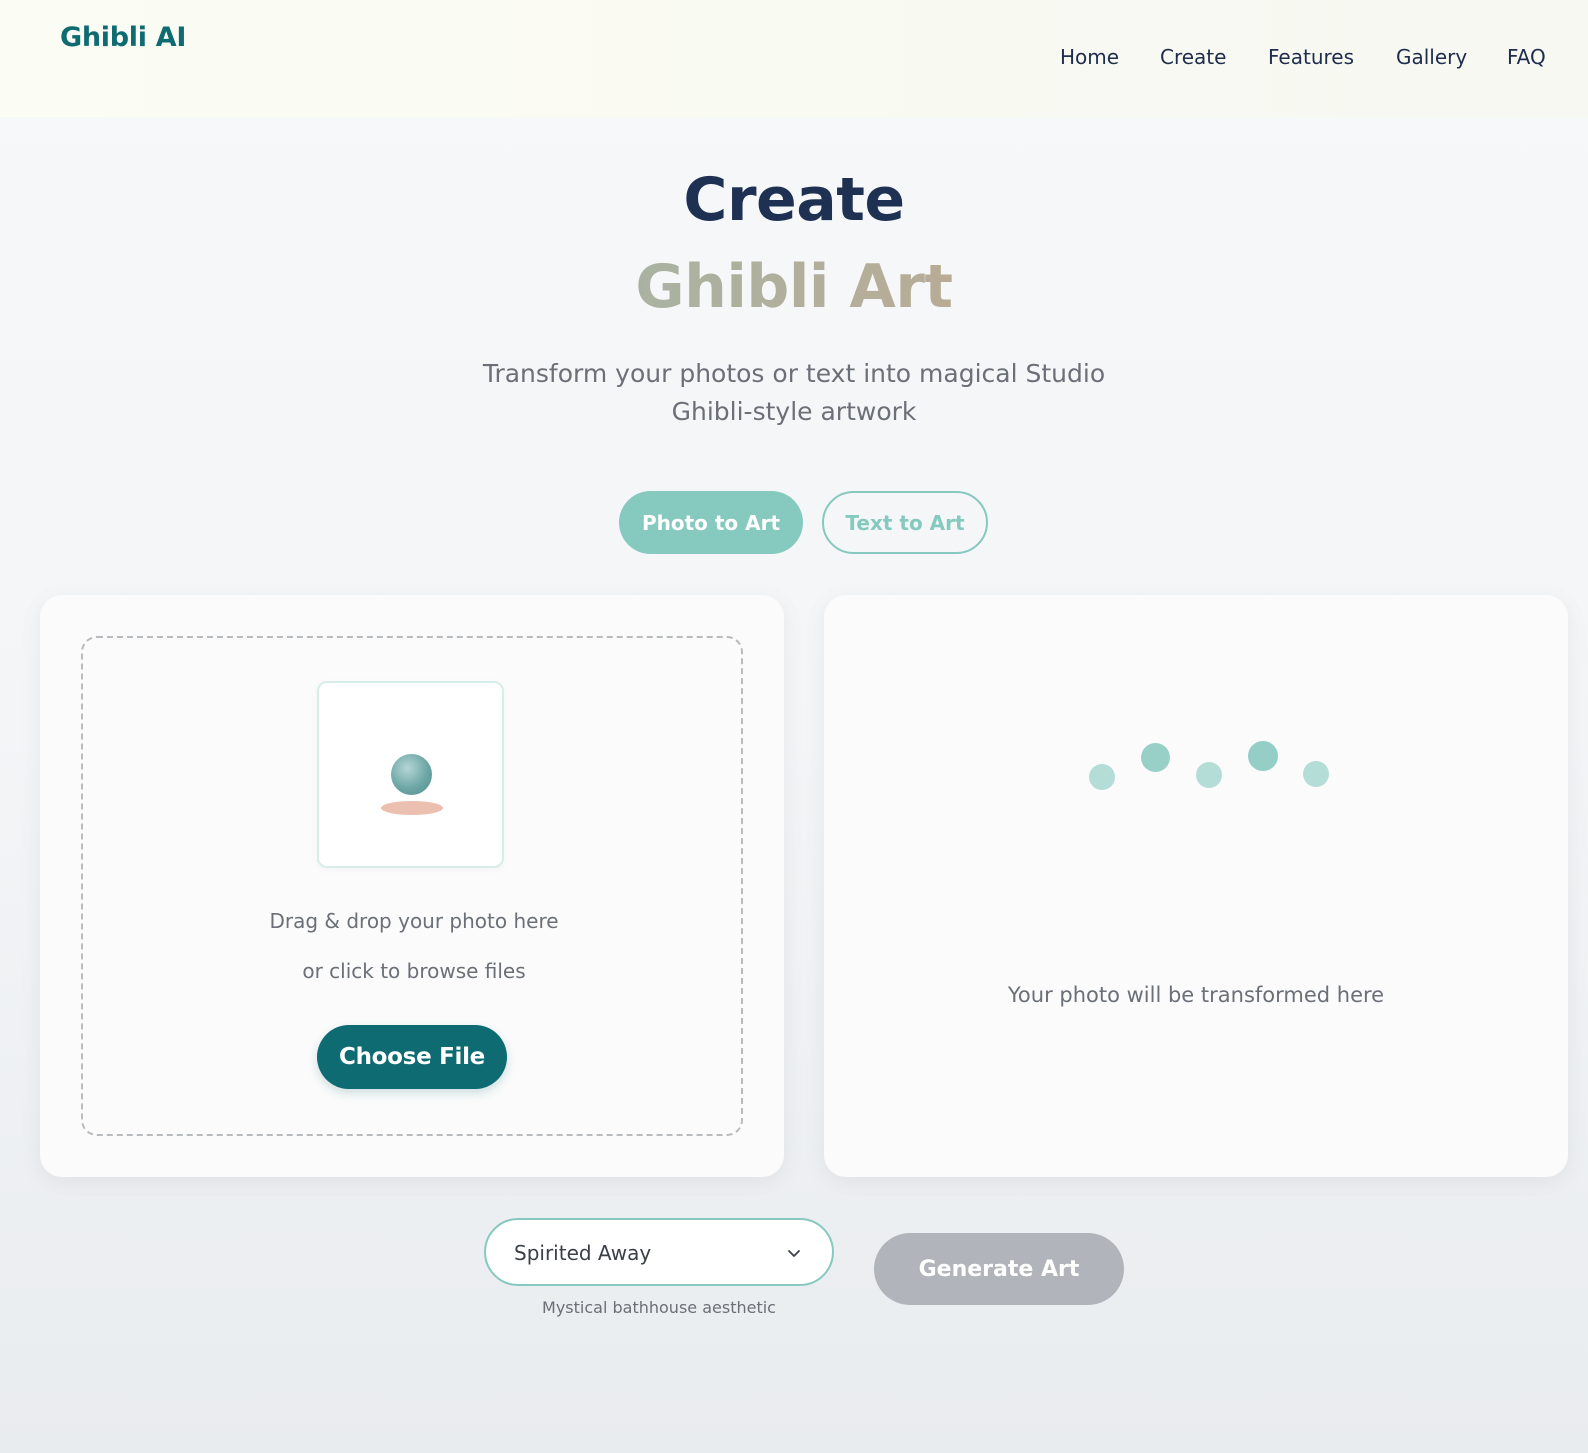  I want to click on orb-icon, so click(411, 774).